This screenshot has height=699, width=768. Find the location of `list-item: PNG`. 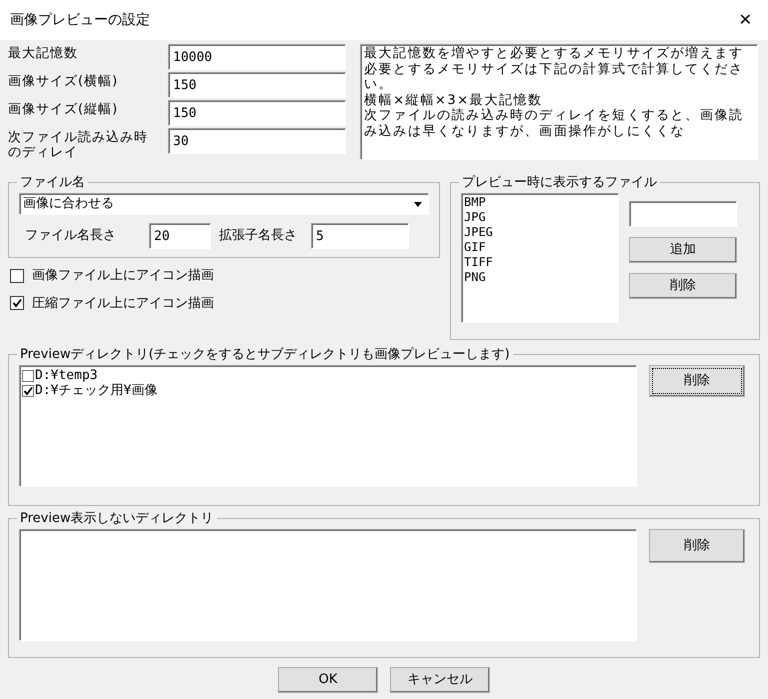

list-item: PNG is located at coordinates (540, 277).